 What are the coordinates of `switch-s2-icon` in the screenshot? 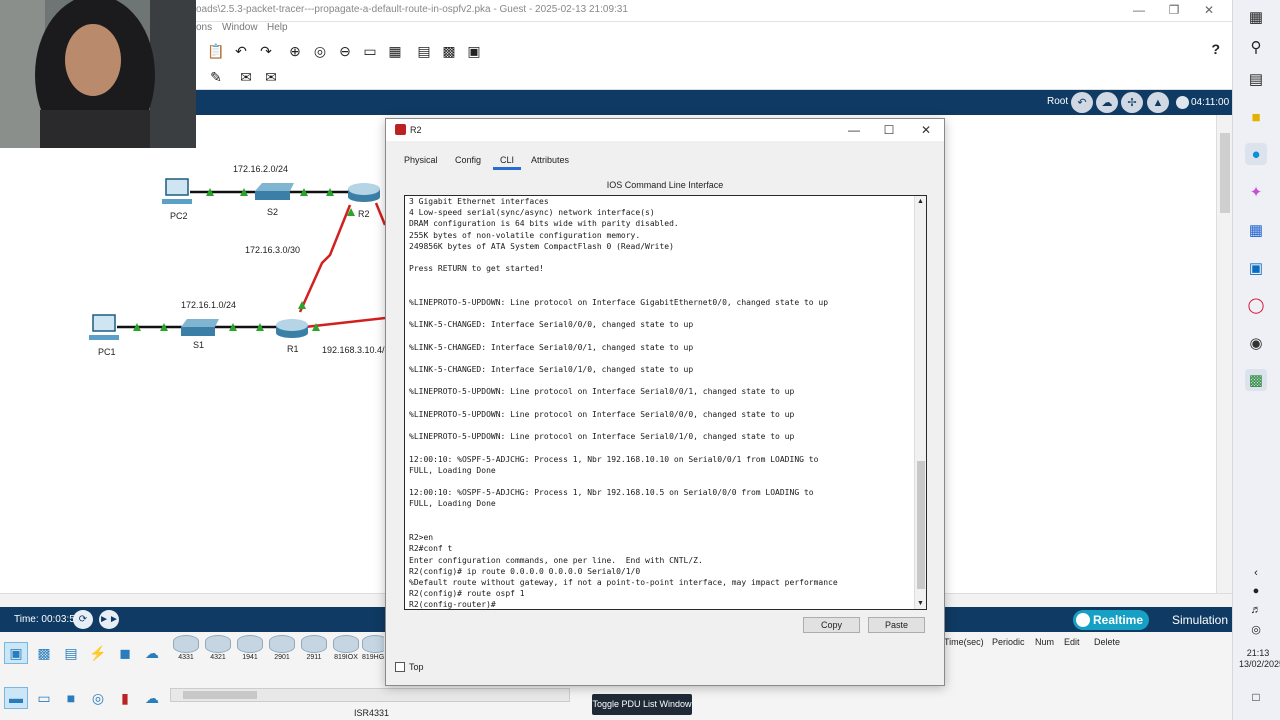 It's located at (274, 191).